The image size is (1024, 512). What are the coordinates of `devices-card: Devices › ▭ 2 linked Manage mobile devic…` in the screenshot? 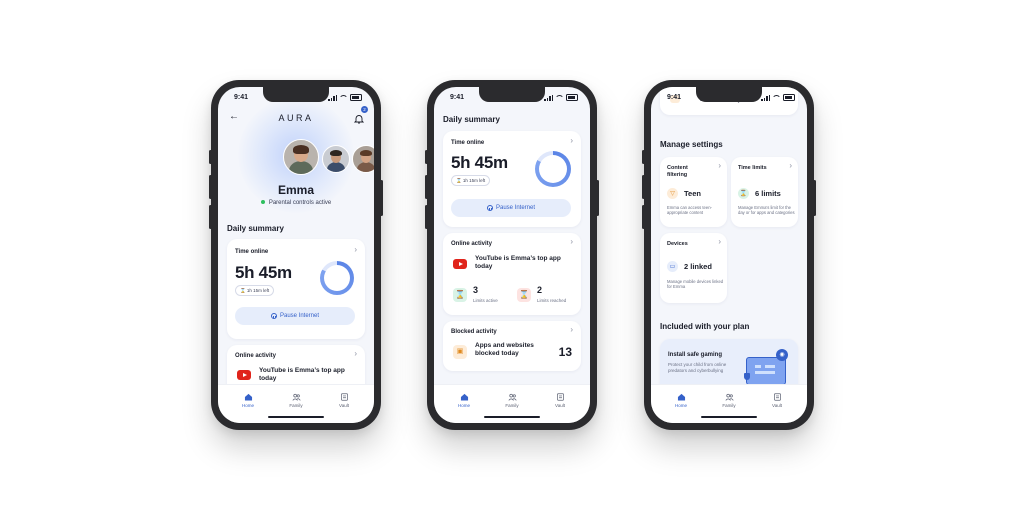 It's located at (693, 268).